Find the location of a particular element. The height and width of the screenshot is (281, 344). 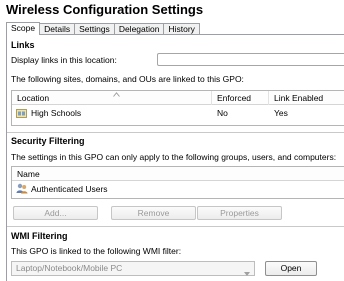

link-enabled-value: Yes is located at coordinates (281, 113).